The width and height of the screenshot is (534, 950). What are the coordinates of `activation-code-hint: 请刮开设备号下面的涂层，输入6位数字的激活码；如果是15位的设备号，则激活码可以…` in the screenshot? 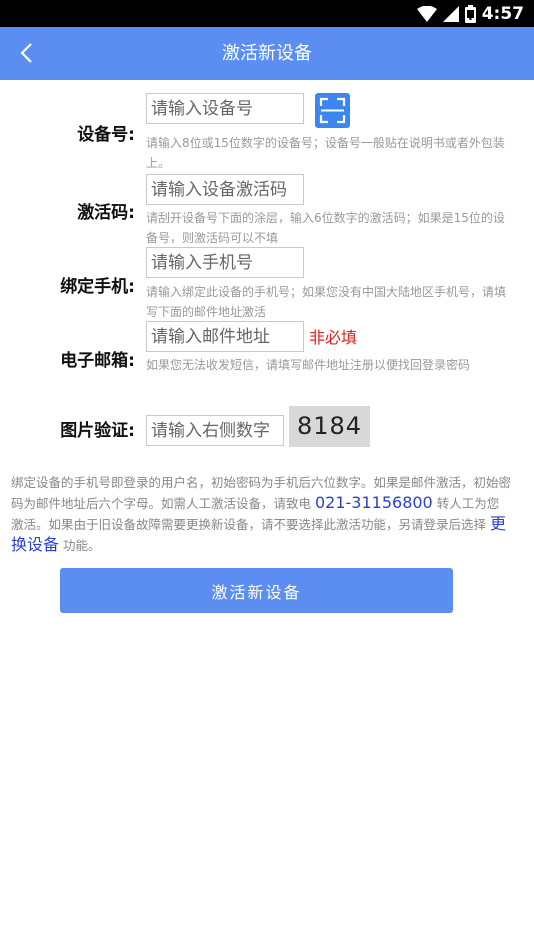 It's located at (325, 228).